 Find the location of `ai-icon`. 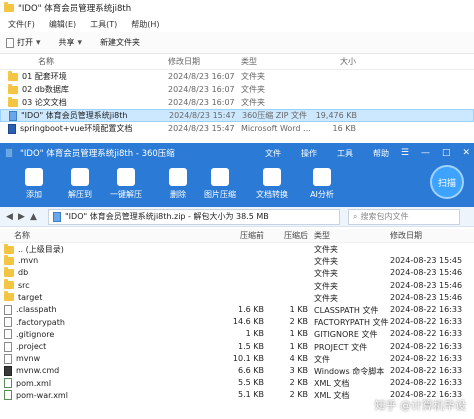

ai-icon is located at coordinates (322, 177).